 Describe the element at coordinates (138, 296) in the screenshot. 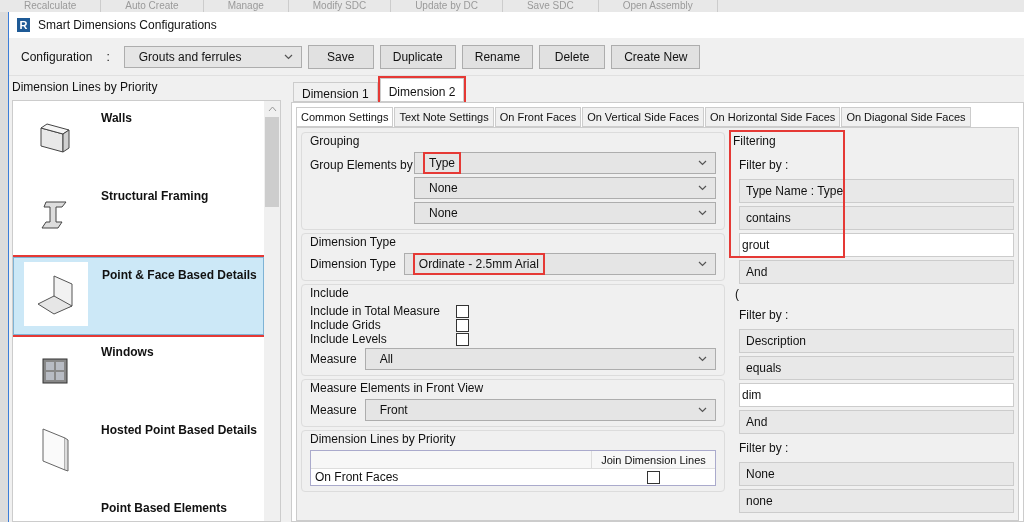

I see `list-item: Point & Face Based Details` at that location.